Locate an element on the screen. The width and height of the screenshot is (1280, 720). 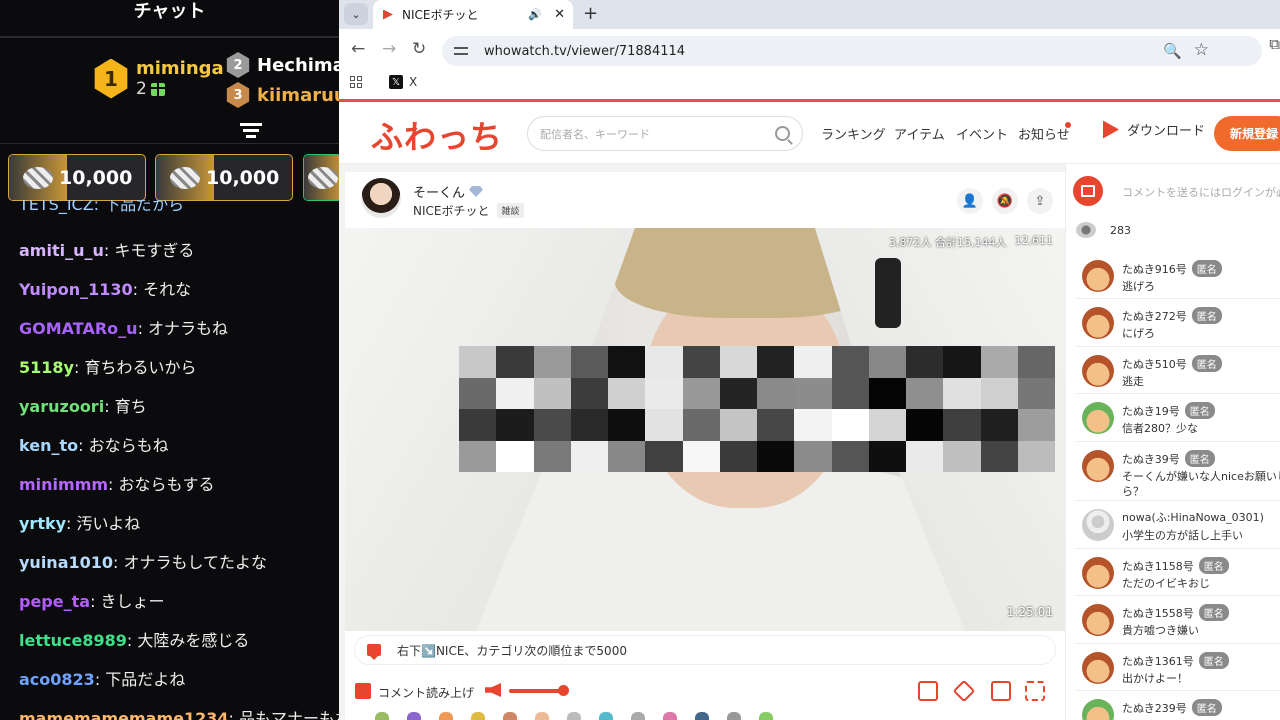
streamer-avatar is located at coordinates (381, 198).